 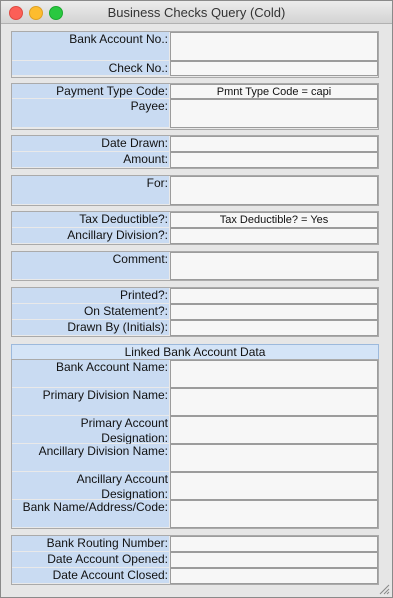 What do you see at coordinates (124, 423) in the screenshot?
I see `primary-account-designation-label-line1: Primary Account` at bounding box center [124, 423].